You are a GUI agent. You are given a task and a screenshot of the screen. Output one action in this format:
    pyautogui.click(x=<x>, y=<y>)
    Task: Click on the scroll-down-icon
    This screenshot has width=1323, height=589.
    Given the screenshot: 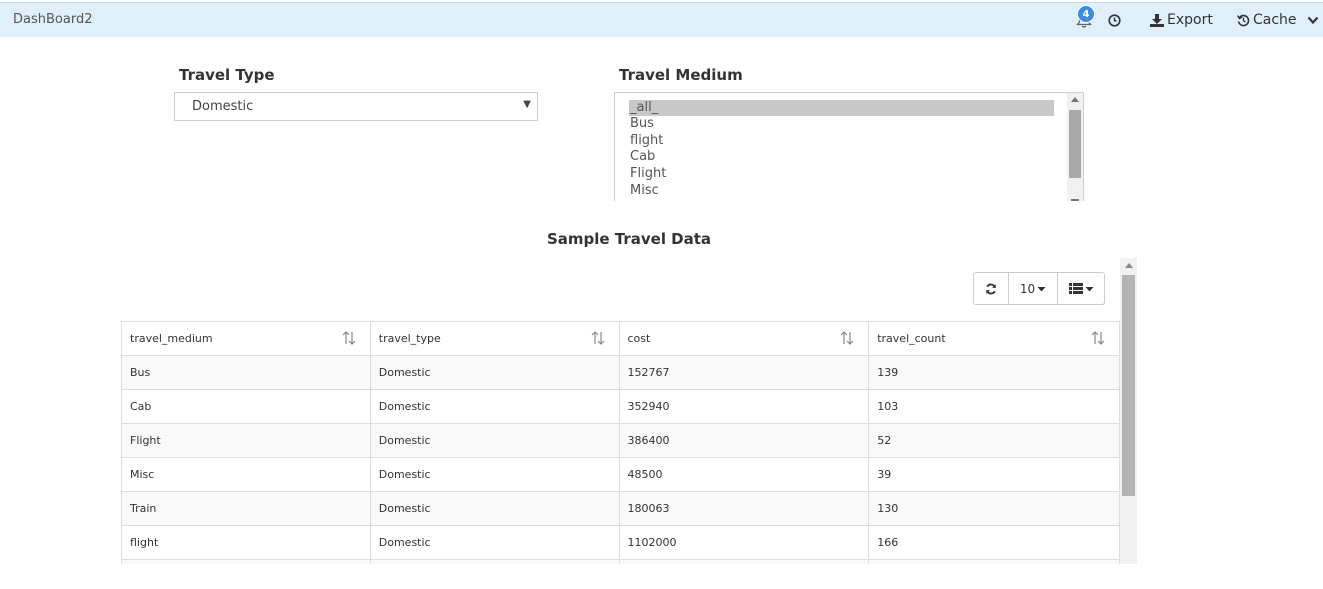 What is the action you would take?
    pyautogui.click(x=1075, y=200)
    